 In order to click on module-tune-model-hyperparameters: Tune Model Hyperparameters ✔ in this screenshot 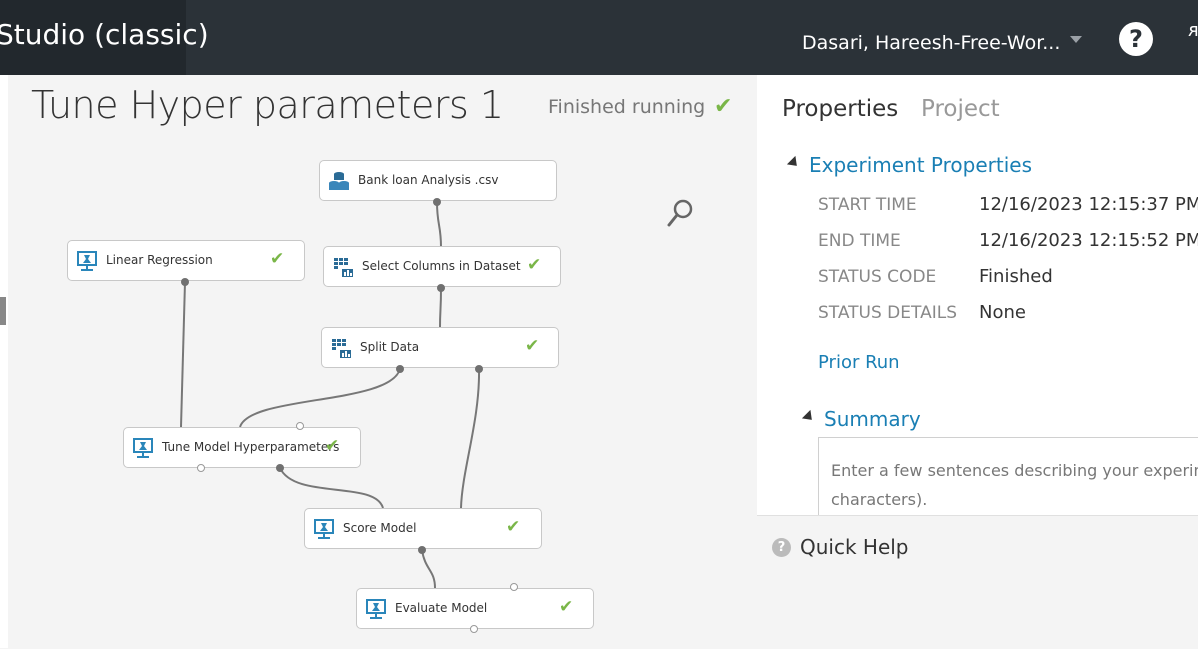, I will do `click(242, 447)`.